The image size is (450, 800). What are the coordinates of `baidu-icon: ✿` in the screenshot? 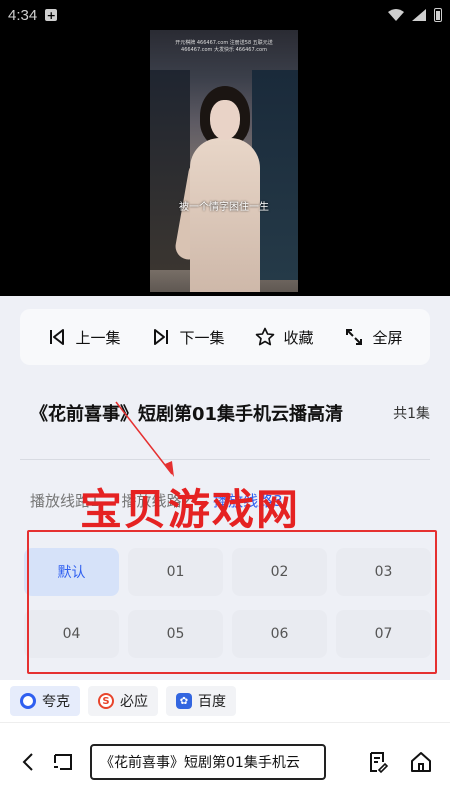 It's located at (184, 701).